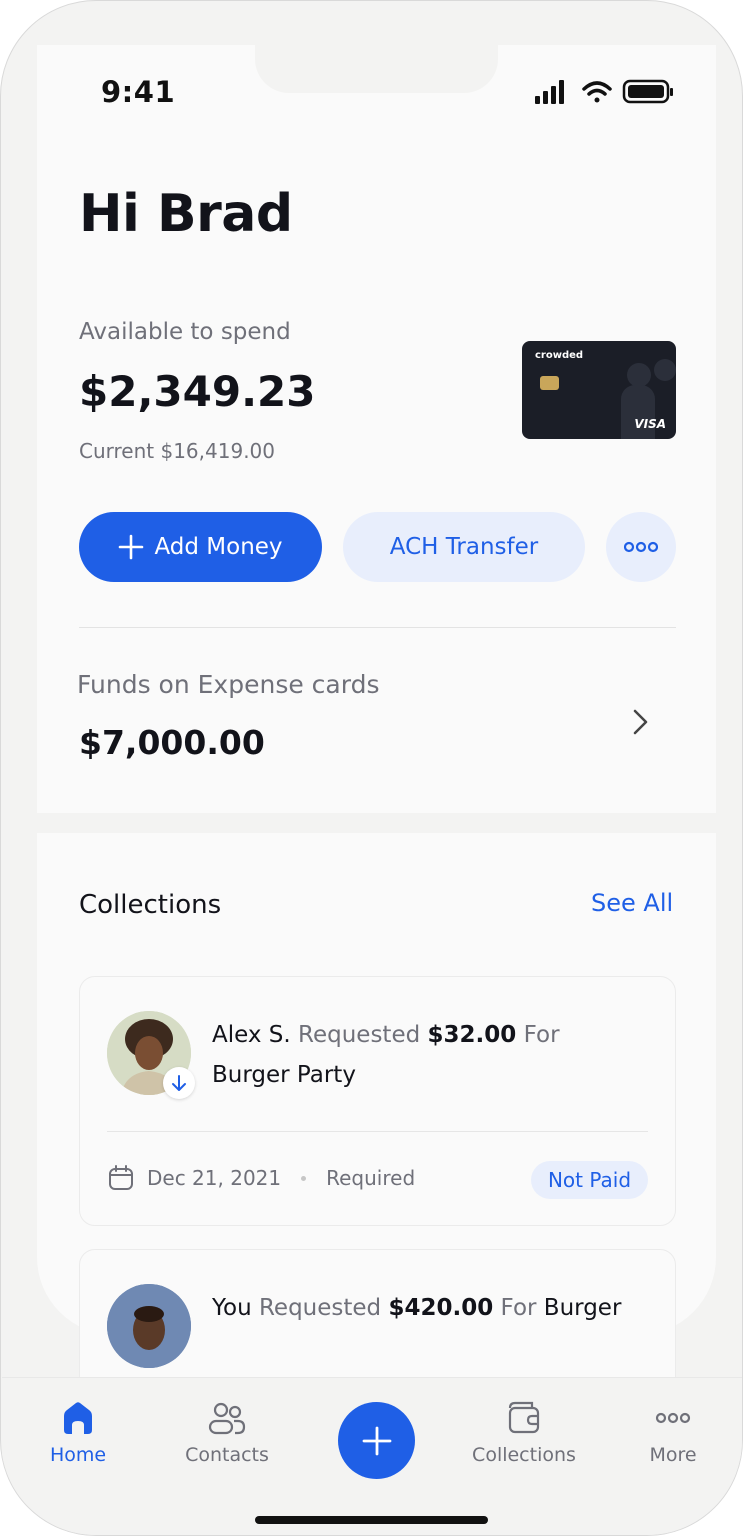  What do you see at coordinates (377, 627) in the screenshot?
I see `divider` at bounding box center [377, 627].